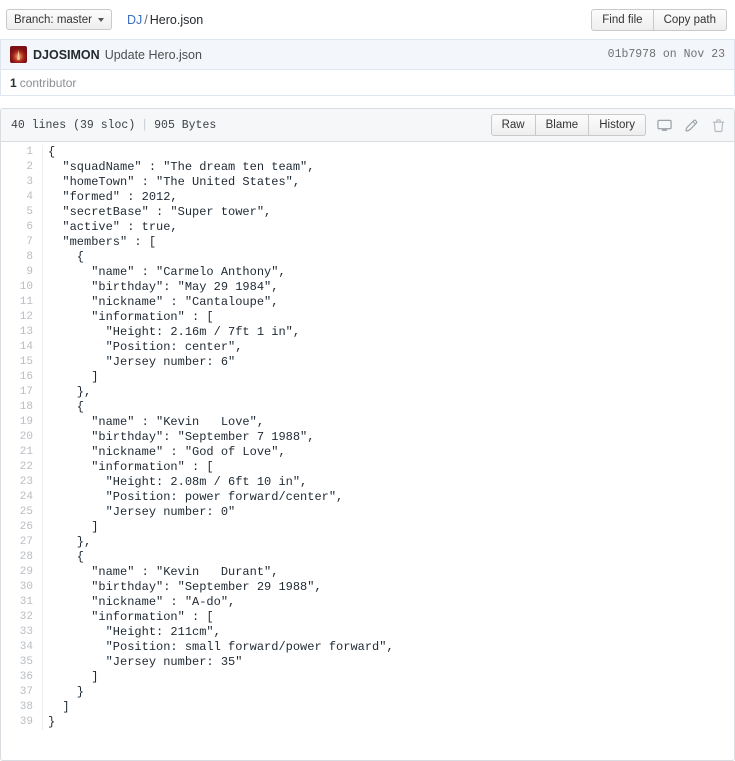  I want to click on commit-author-link: DJOSIMON, so click(66, 55).